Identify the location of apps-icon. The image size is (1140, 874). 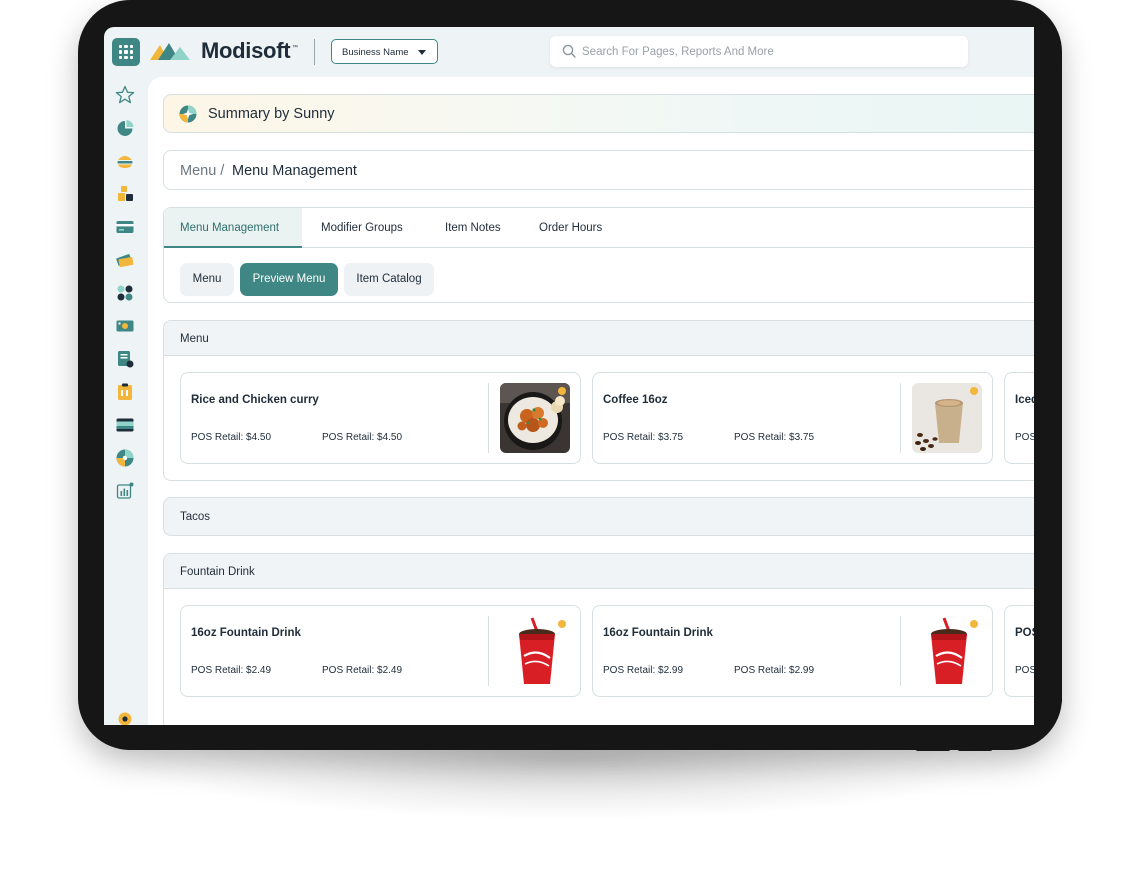
(125, 293).